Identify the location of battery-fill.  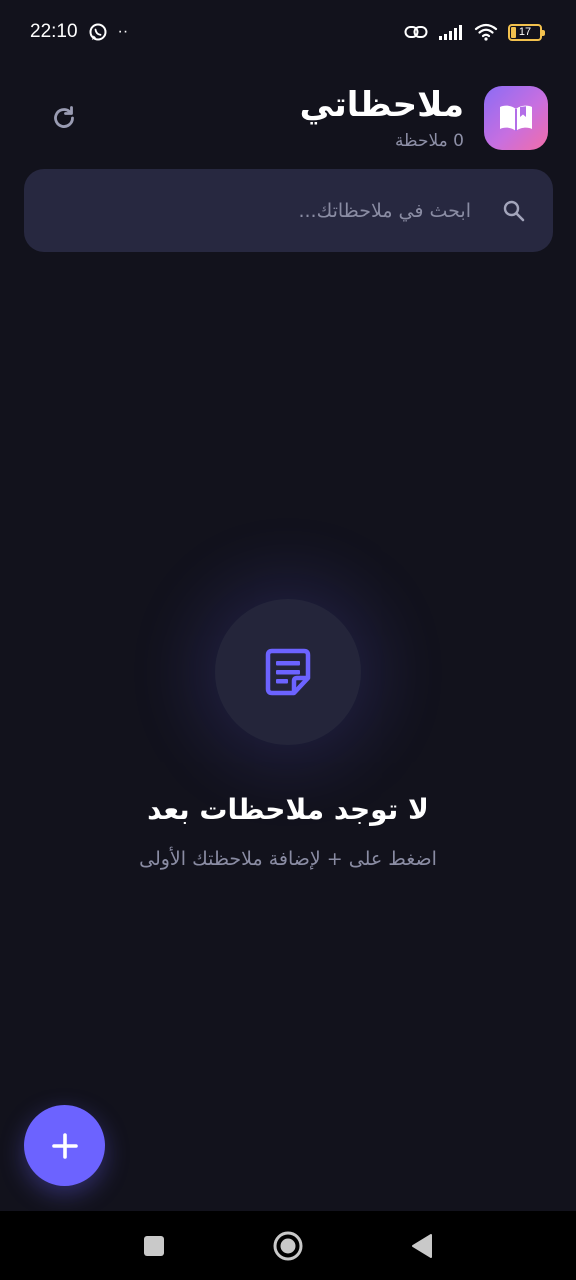
(513, 32).